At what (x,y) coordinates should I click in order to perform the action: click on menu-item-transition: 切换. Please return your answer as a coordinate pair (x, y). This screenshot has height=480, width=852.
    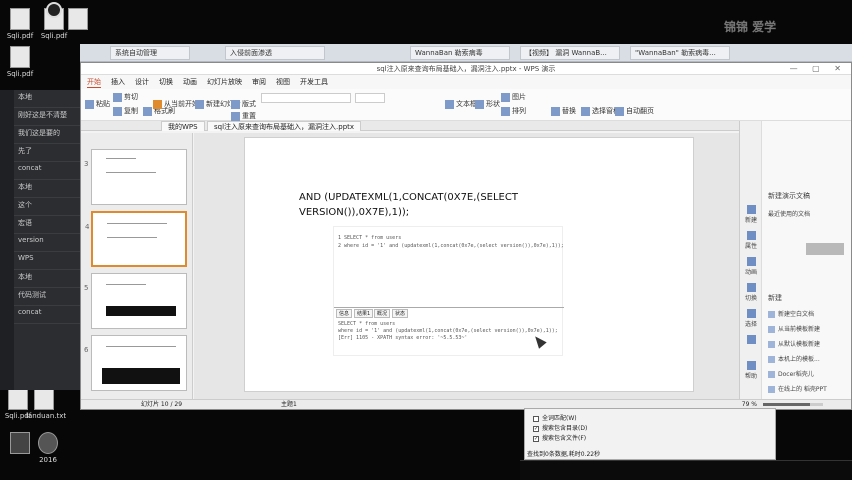
    Looking at the image, I should click on (166, 82).